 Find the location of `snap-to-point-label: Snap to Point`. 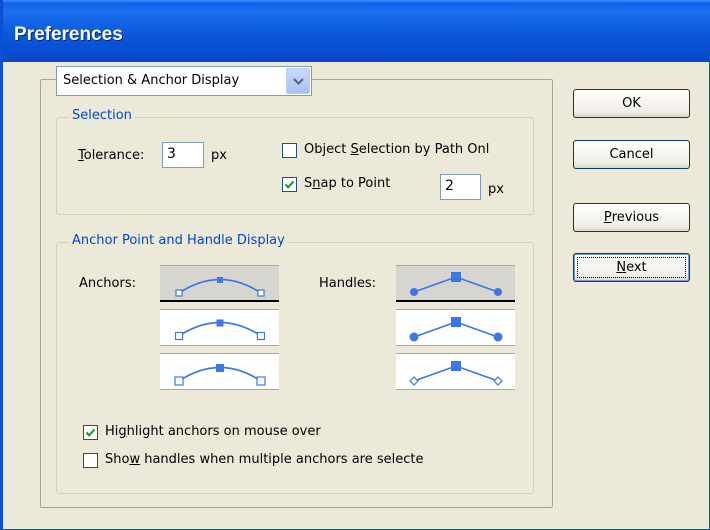

snap-to-point-label: Snap to Point is located at coordinates (347, 183).